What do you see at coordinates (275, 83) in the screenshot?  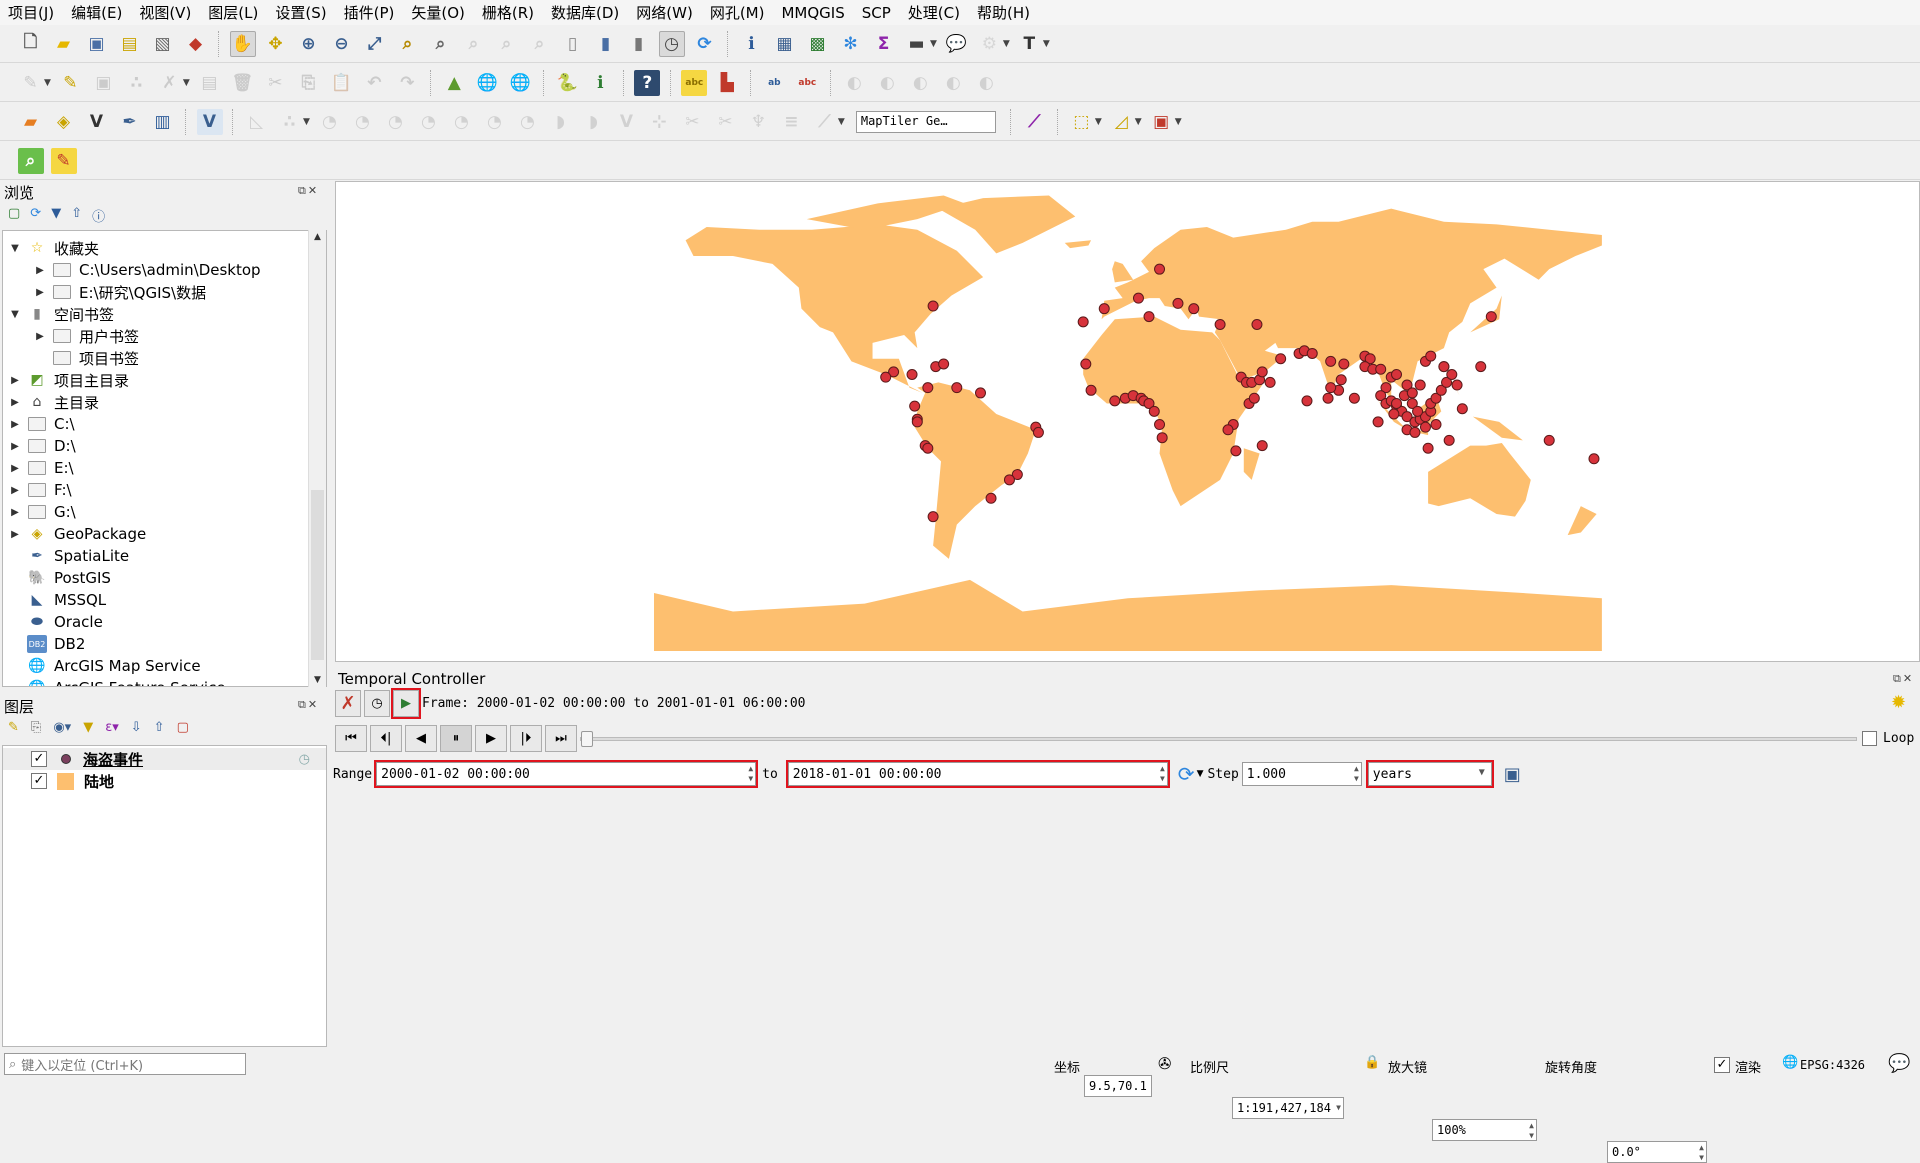 I see `cut-features-icon: ✂` at bounding box center [275, 83].